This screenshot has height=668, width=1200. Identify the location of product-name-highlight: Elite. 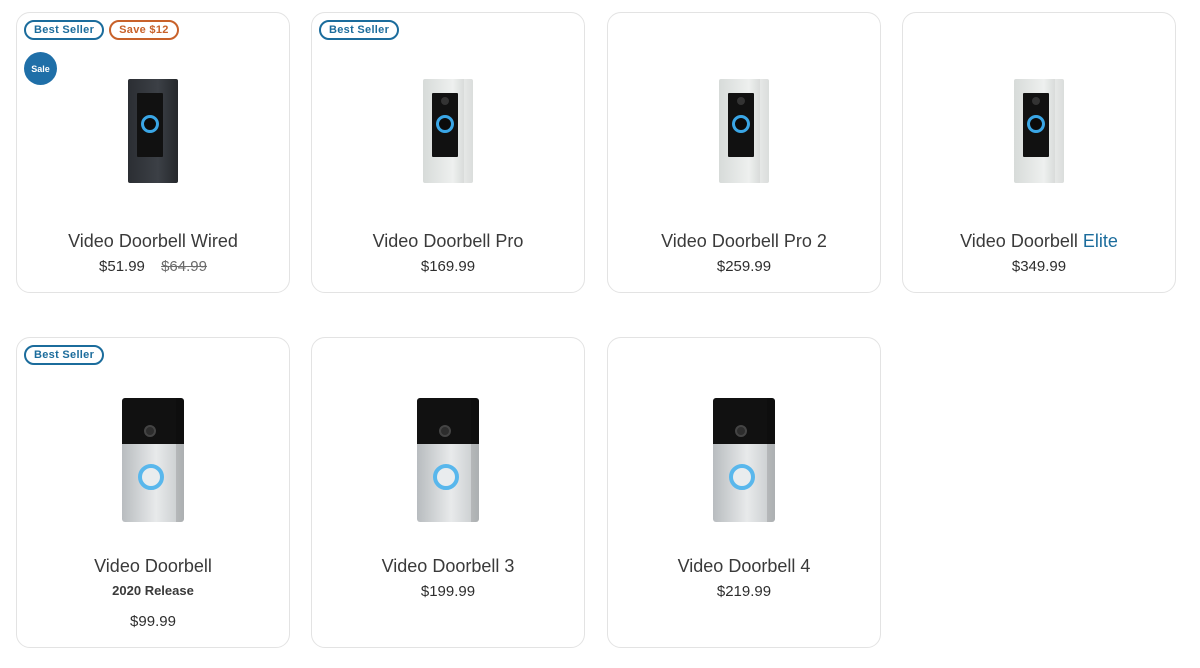
(1100, 241).